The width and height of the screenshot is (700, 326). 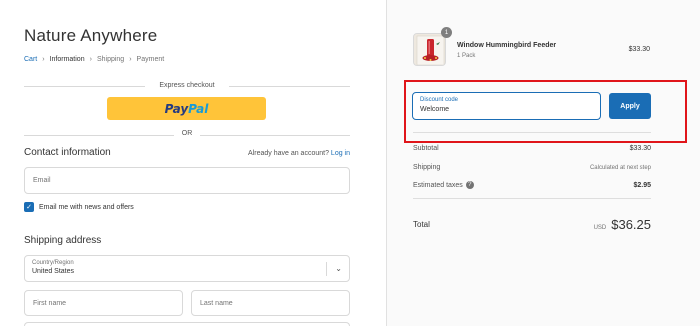 What do you see at coordinates (427, 167) in the screenshot?
I see `shipping-label: Shipping` at bounding box center [427, 167].